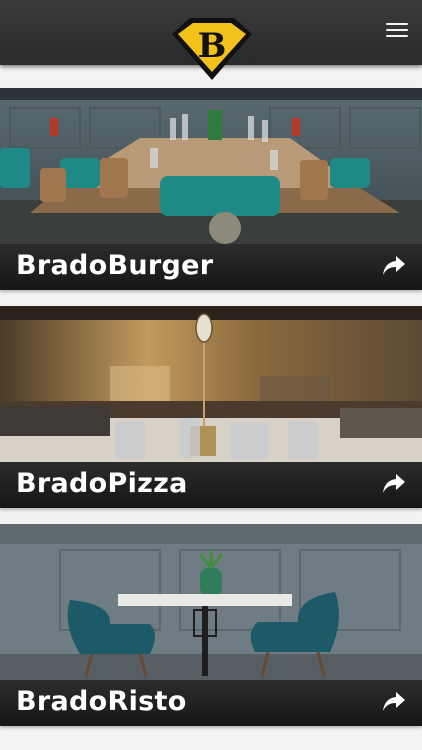 This screenshot has height=750, width=422. I want to click on brado-logo: B, so click(212, 49).